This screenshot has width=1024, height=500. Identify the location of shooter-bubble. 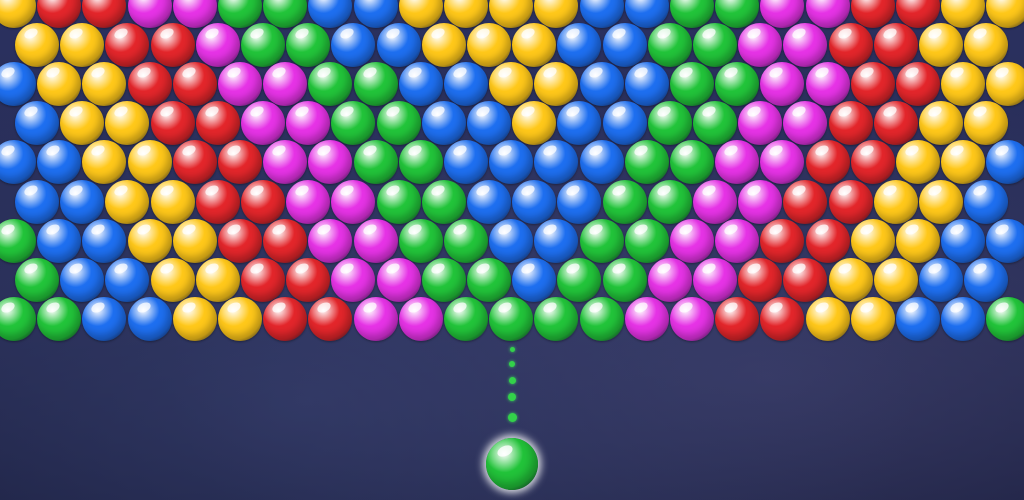
(512, 464).